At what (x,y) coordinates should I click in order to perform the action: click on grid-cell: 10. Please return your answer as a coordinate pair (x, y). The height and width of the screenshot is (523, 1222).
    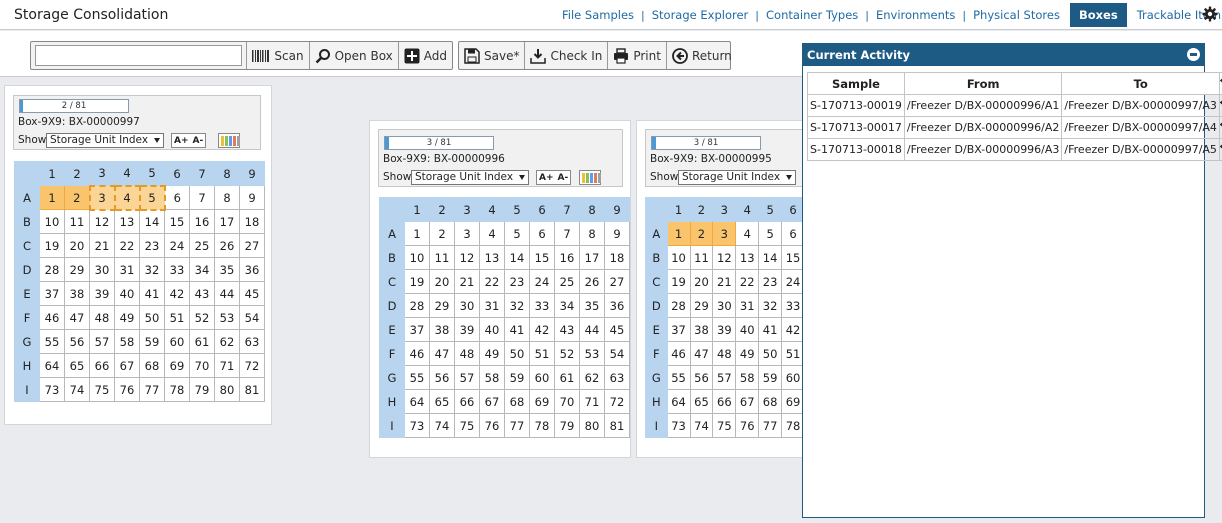
    Looking at the image, I should click on (678, 257).